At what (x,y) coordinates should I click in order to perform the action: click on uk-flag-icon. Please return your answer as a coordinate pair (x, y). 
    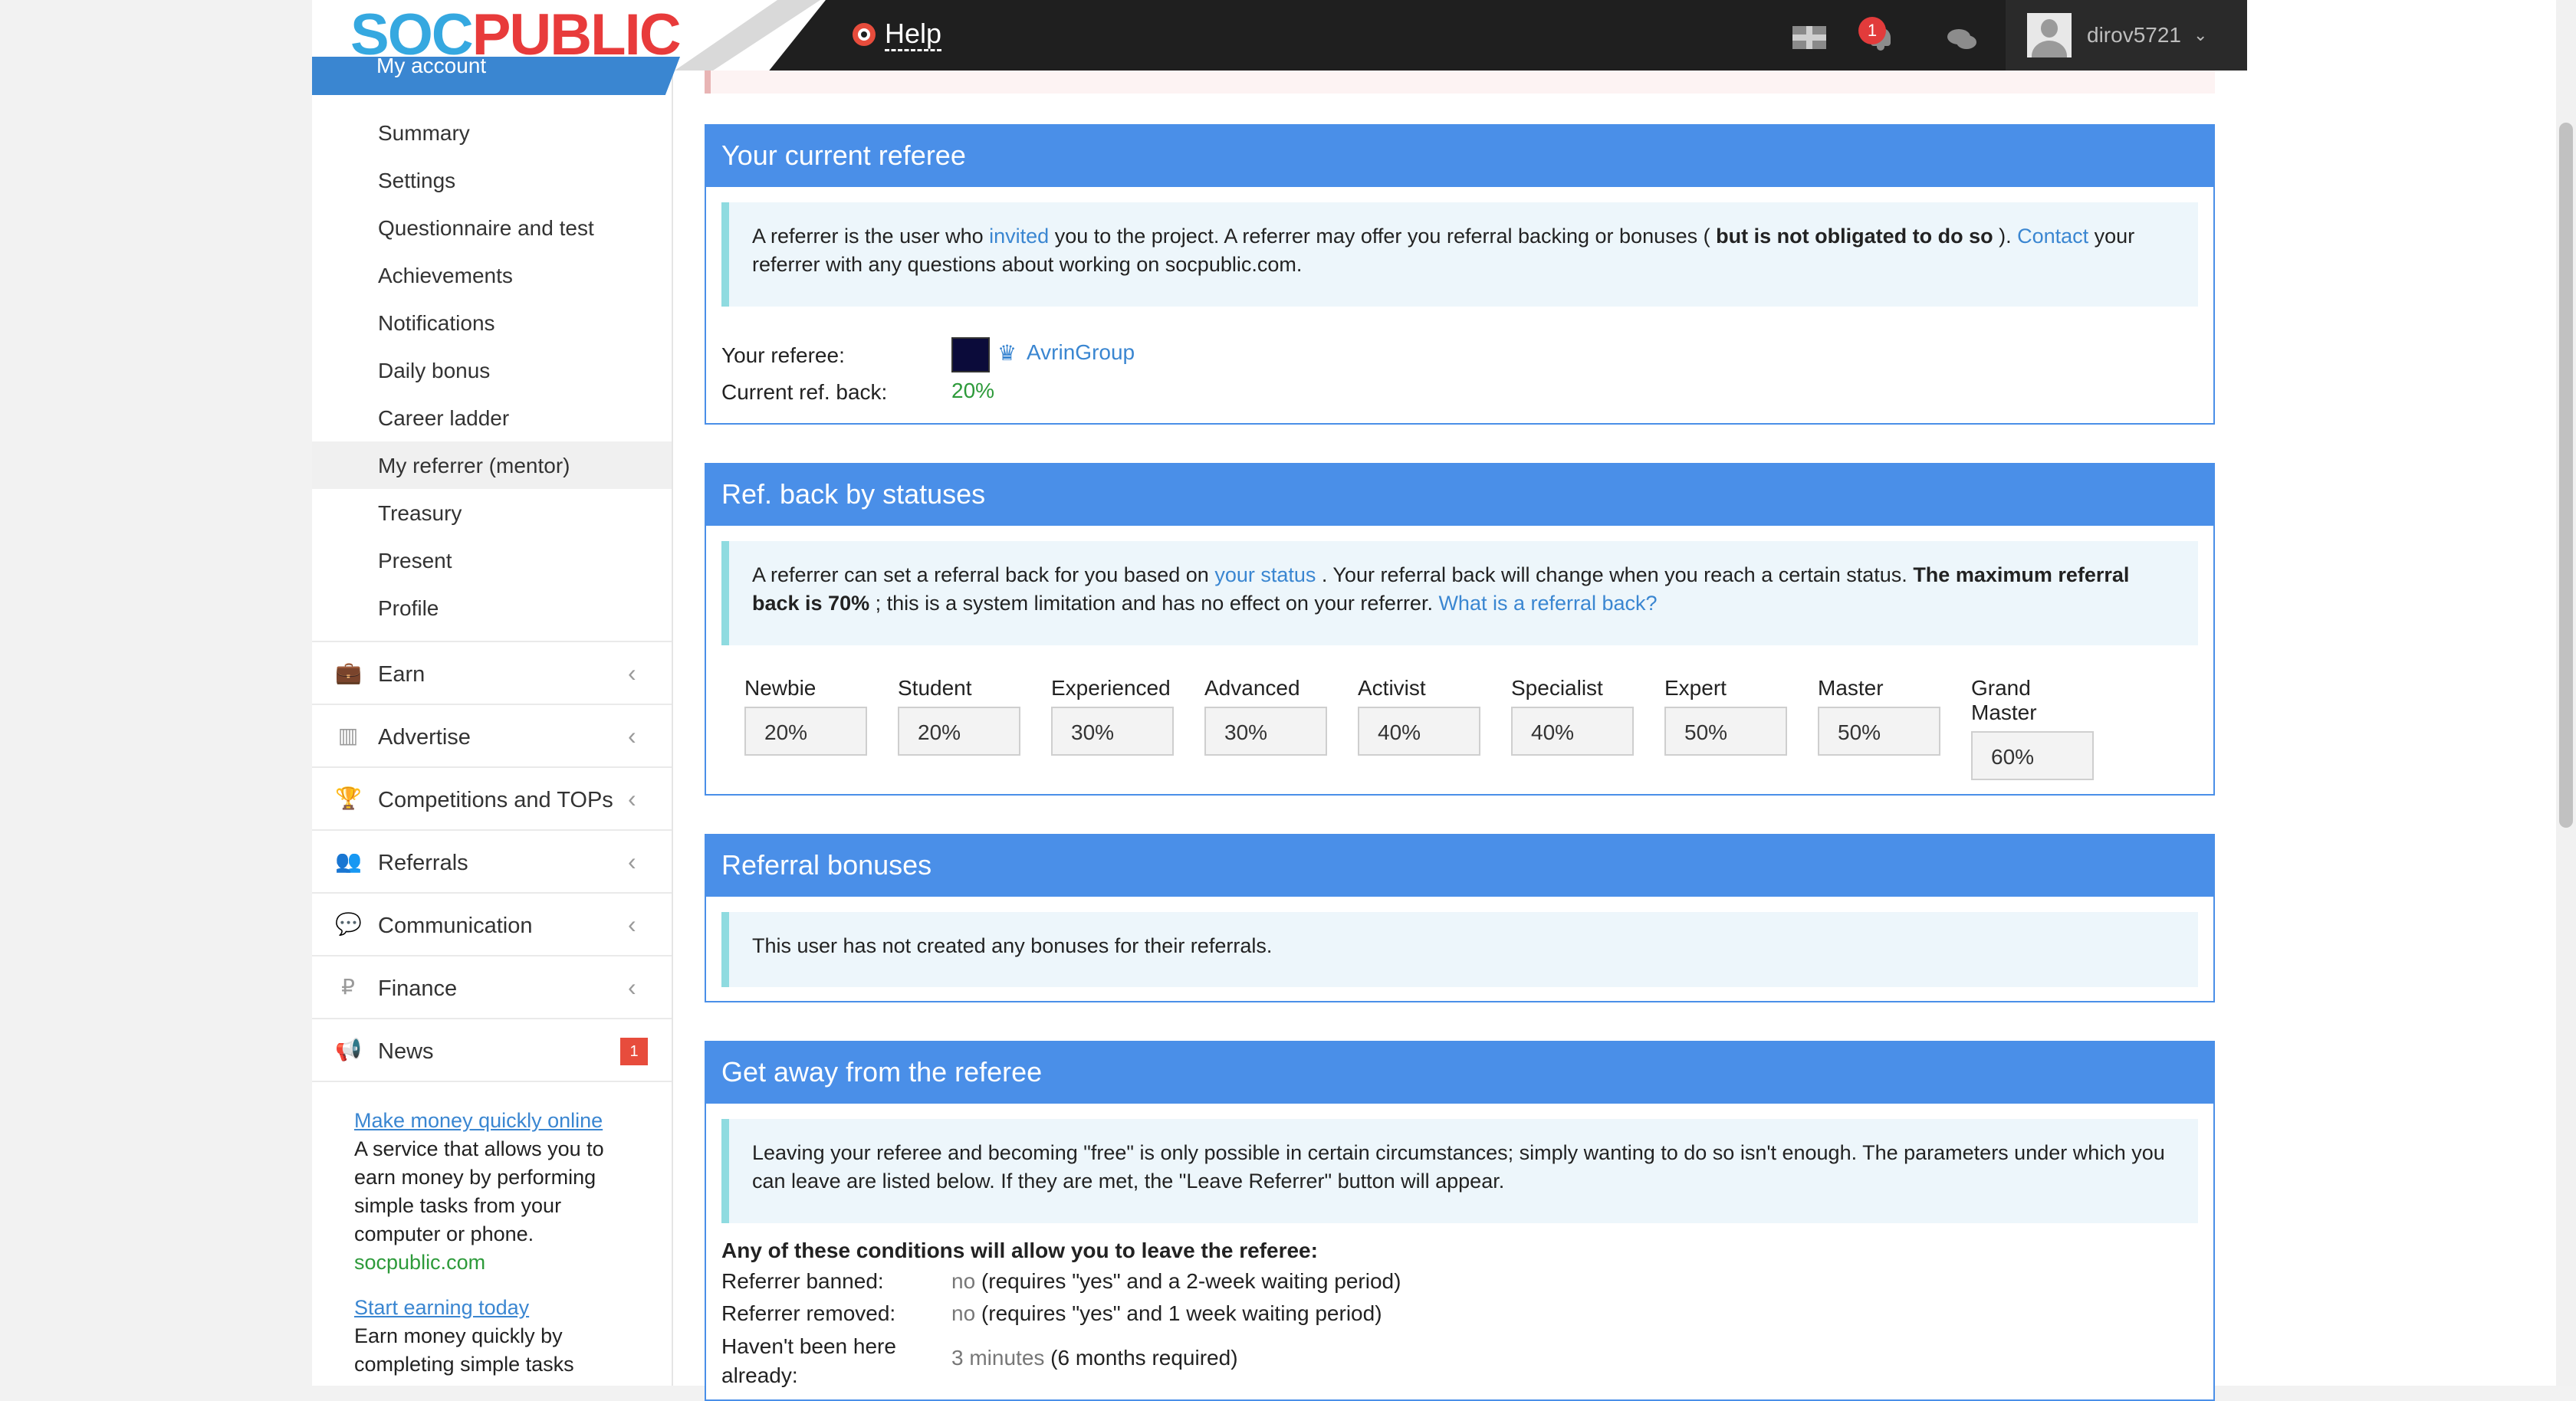
    Looking at the image, I should click on (1809, 37).